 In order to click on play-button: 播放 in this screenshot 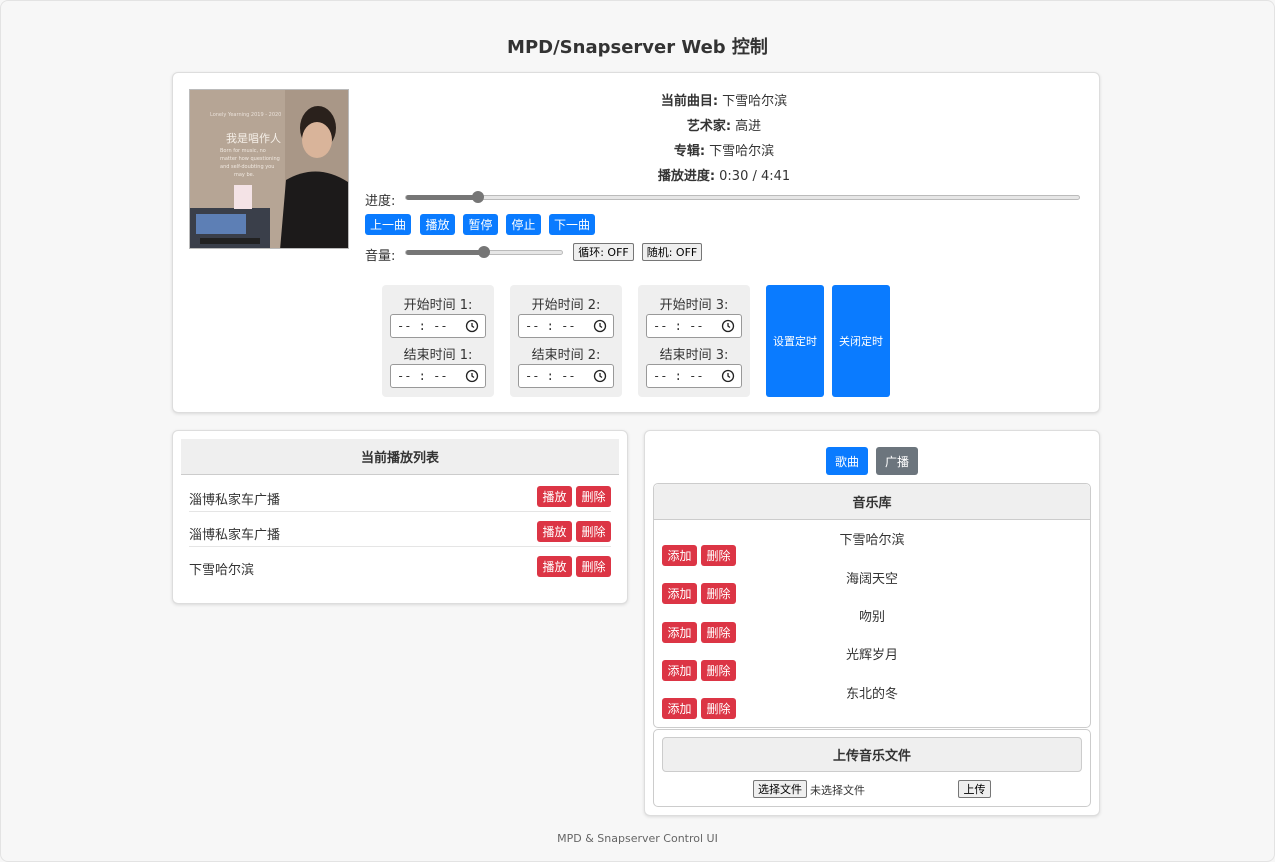, I will do `click(437, 224)`.